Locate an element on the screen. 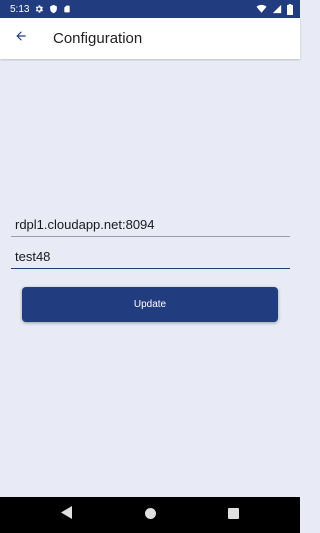  host-input is located at coordinates (150, 225).